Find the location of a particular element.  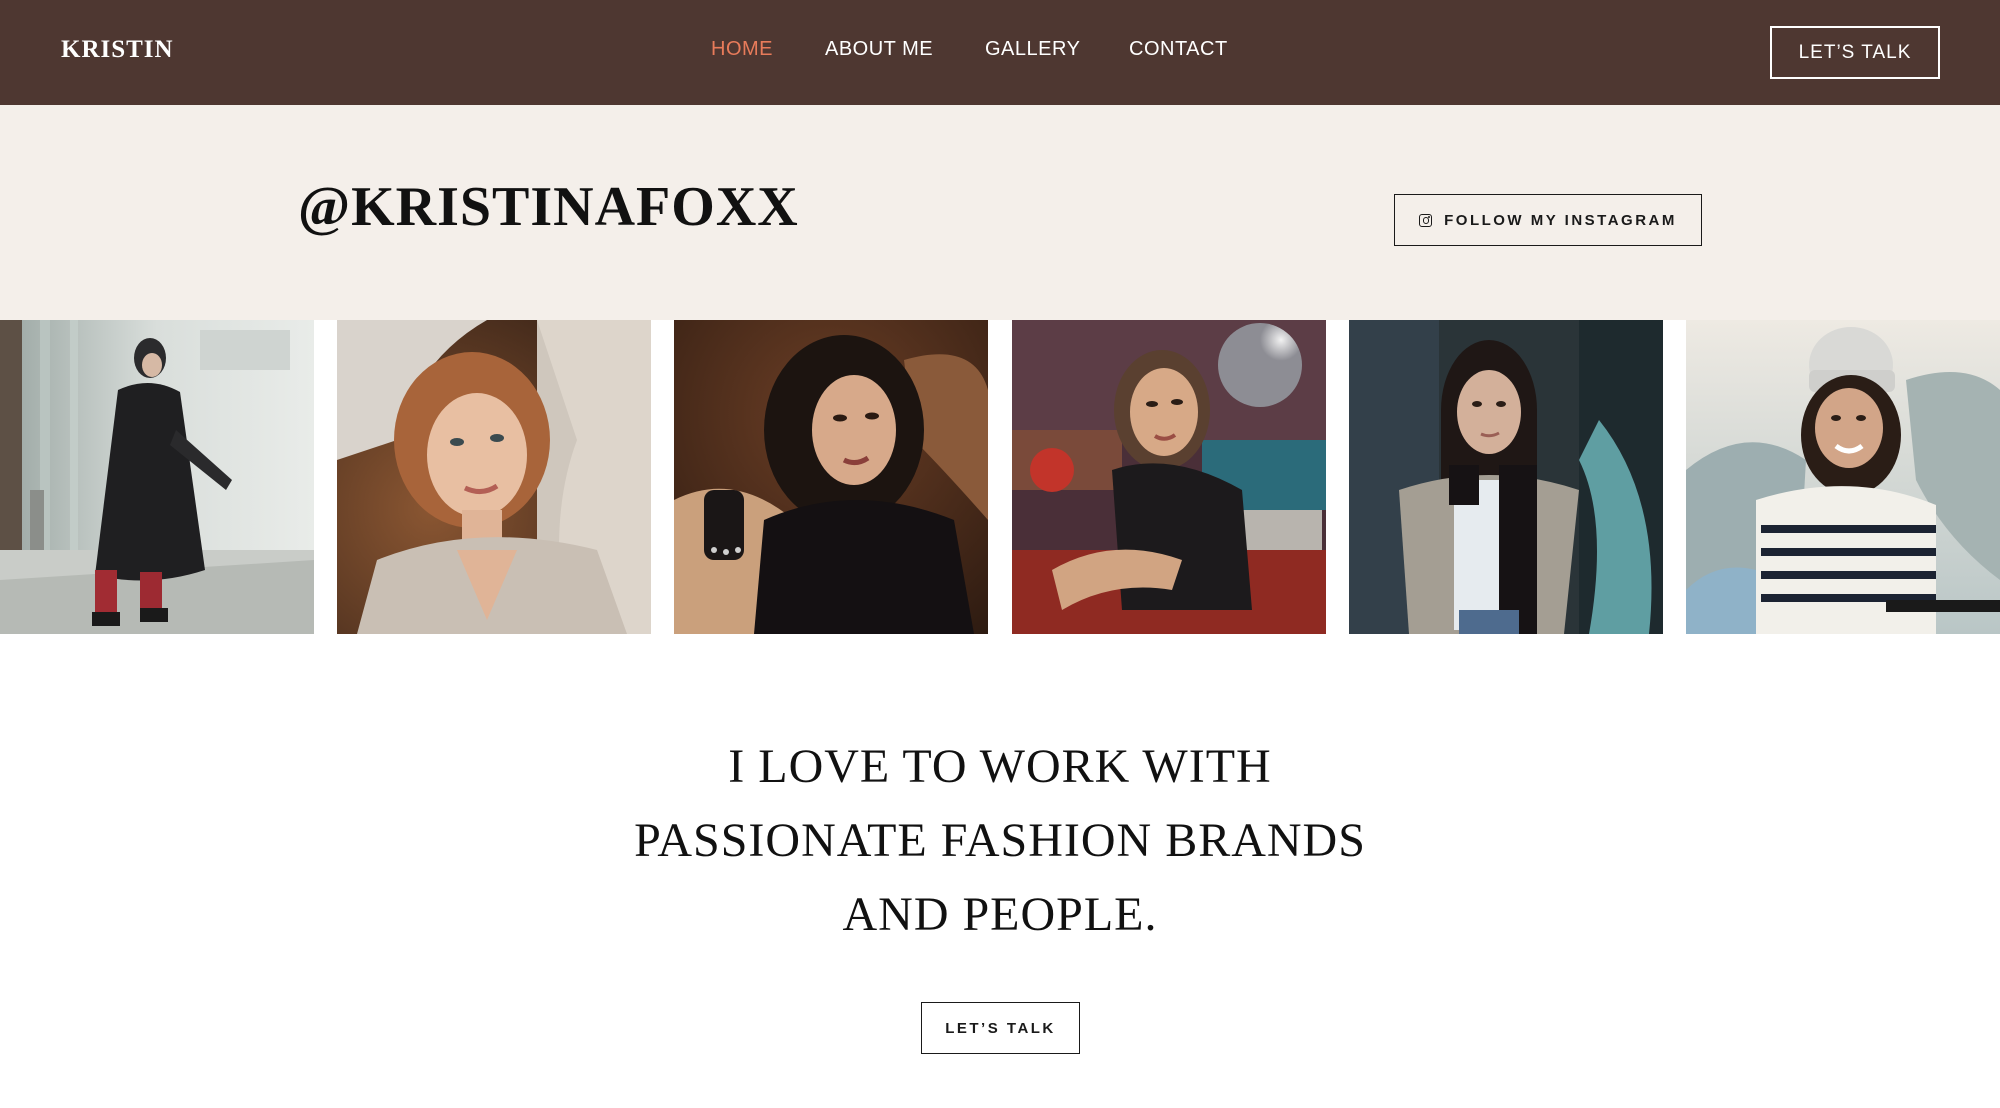

follow-instagram-button: FOLLOW MY INSTAGRAM is located at coordinates (1548, 220).